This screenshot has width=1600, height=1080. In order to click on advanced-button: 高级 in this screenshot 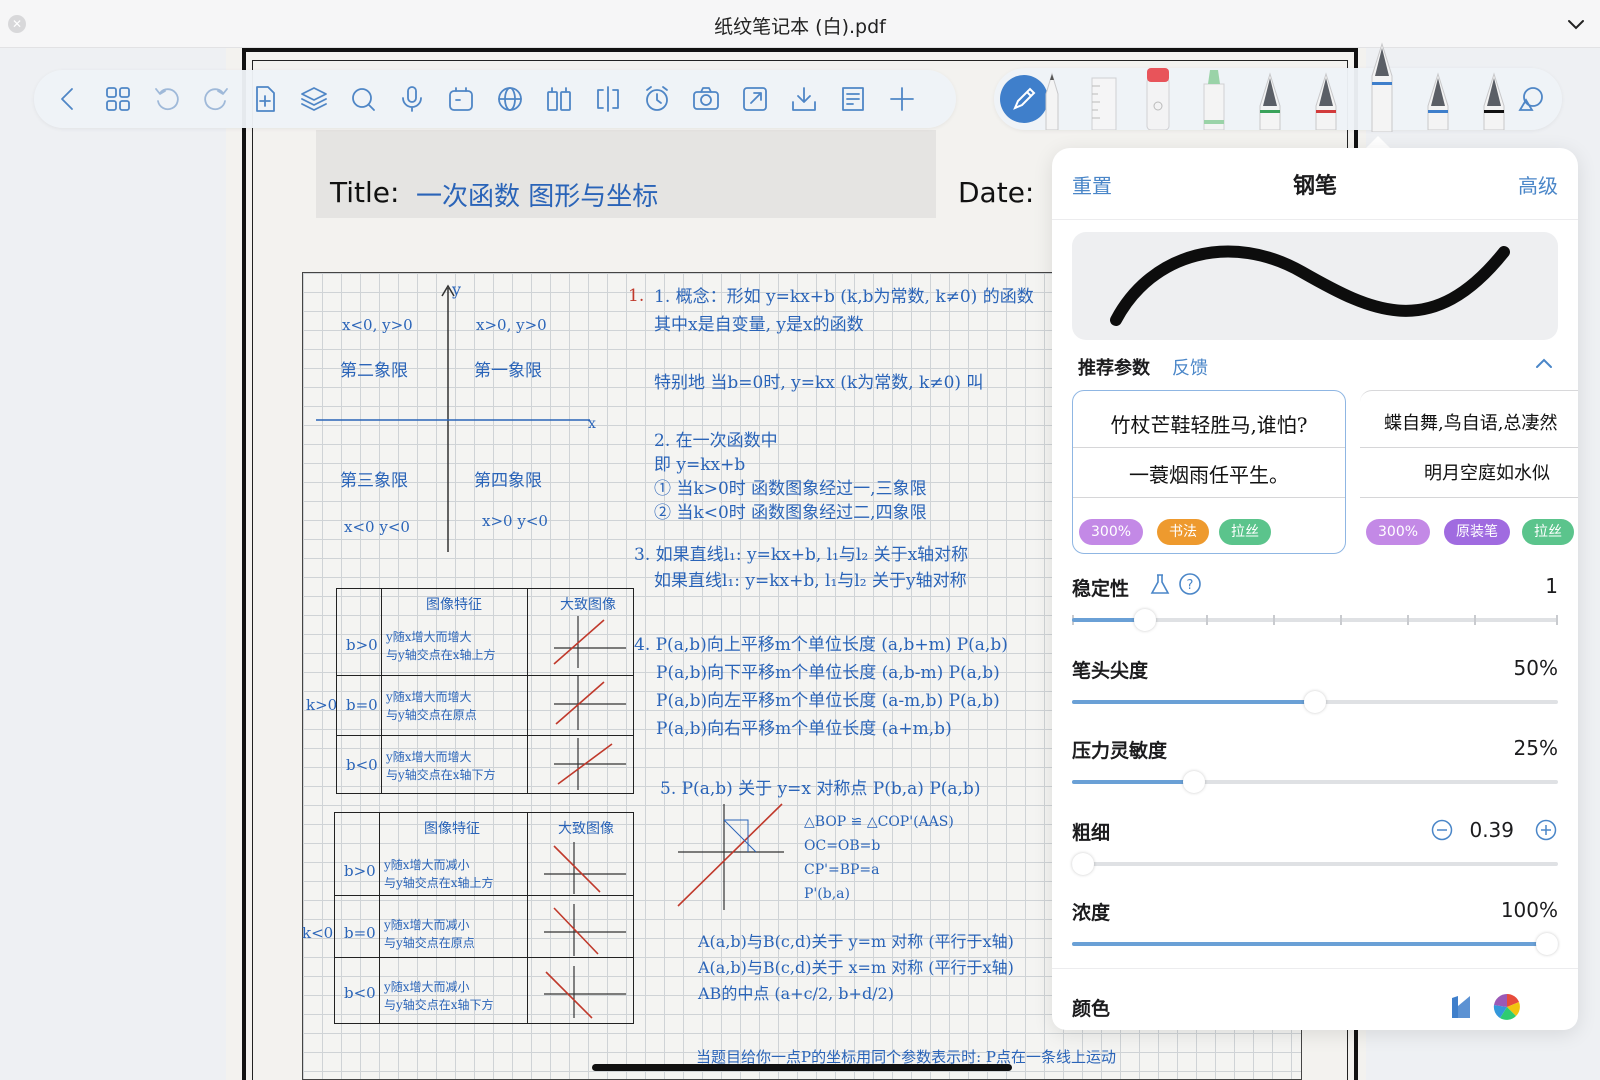, I will do `click(1538, 184)`.